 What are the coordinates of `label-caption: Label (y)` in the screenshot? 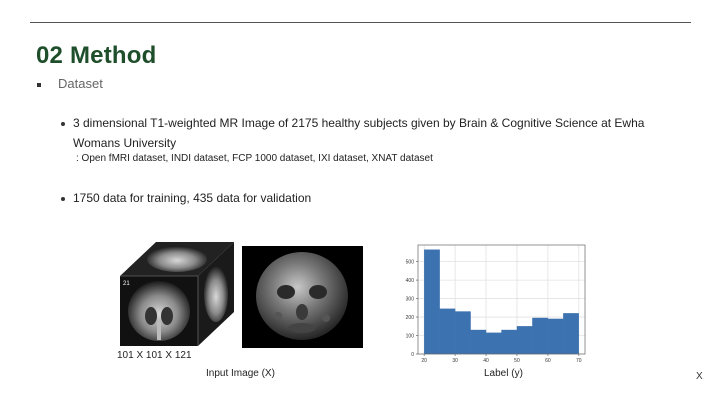 It's located at (503, 373).